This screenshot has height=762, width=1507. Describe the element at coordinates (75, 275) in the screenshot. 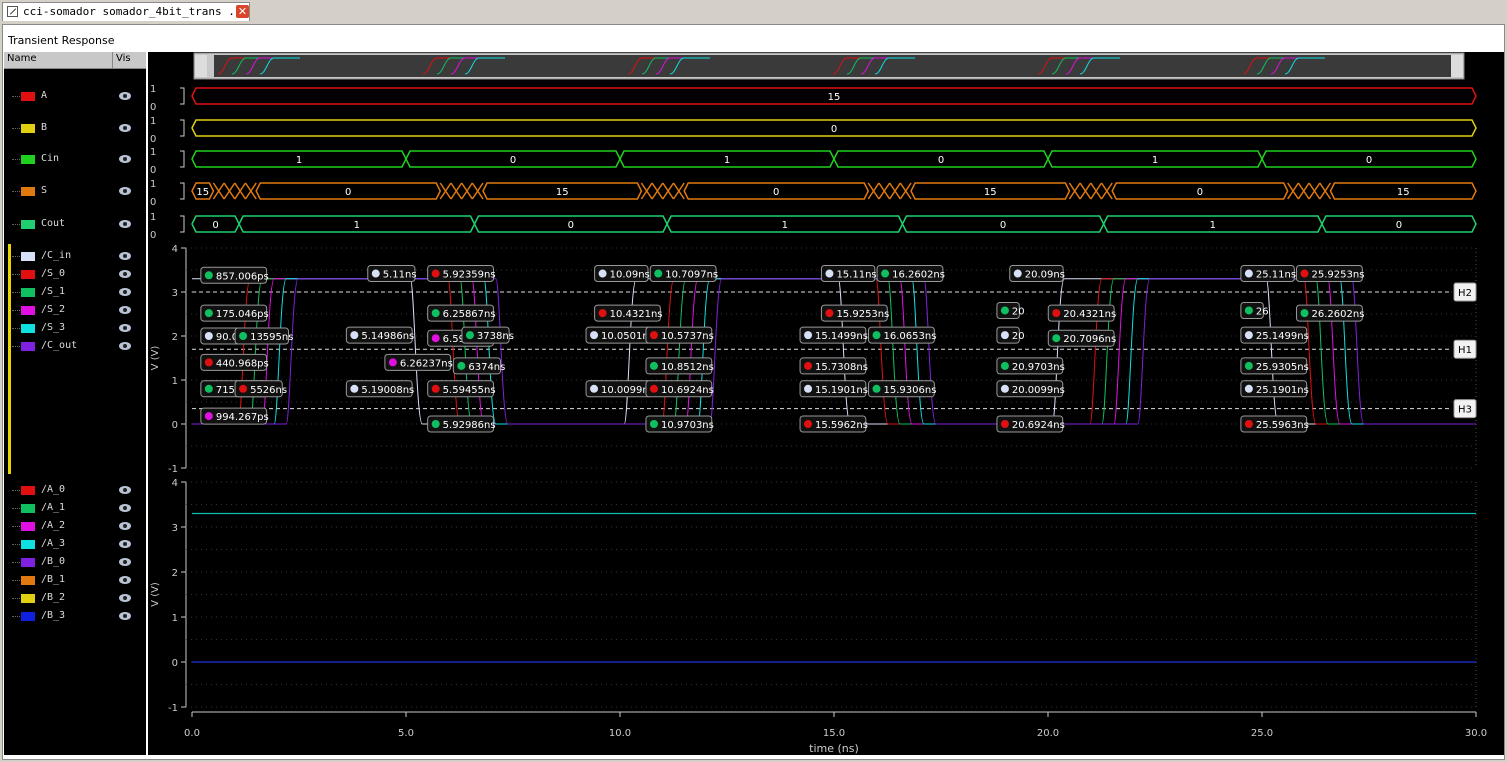

I see `signal-row-s0: /S_0` at that location.